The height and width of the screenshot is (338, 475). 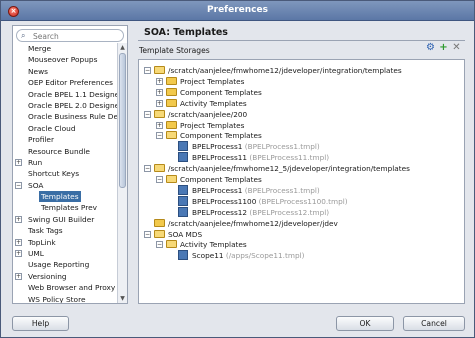 I want to click on search-input, so click(x=76, y=36).